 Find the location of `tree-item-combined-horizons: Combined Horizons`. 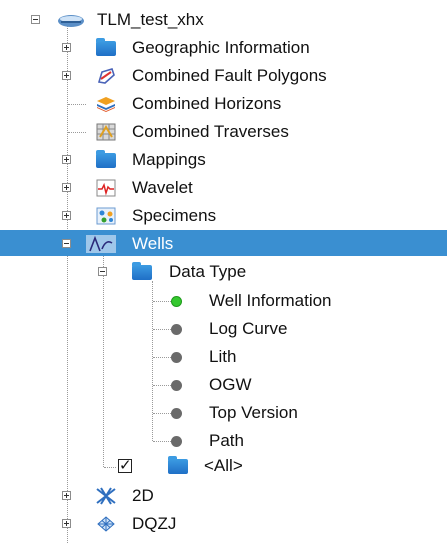

tree-item-combined-horizons: Combined Horizons is located at coordinates (223, 104).